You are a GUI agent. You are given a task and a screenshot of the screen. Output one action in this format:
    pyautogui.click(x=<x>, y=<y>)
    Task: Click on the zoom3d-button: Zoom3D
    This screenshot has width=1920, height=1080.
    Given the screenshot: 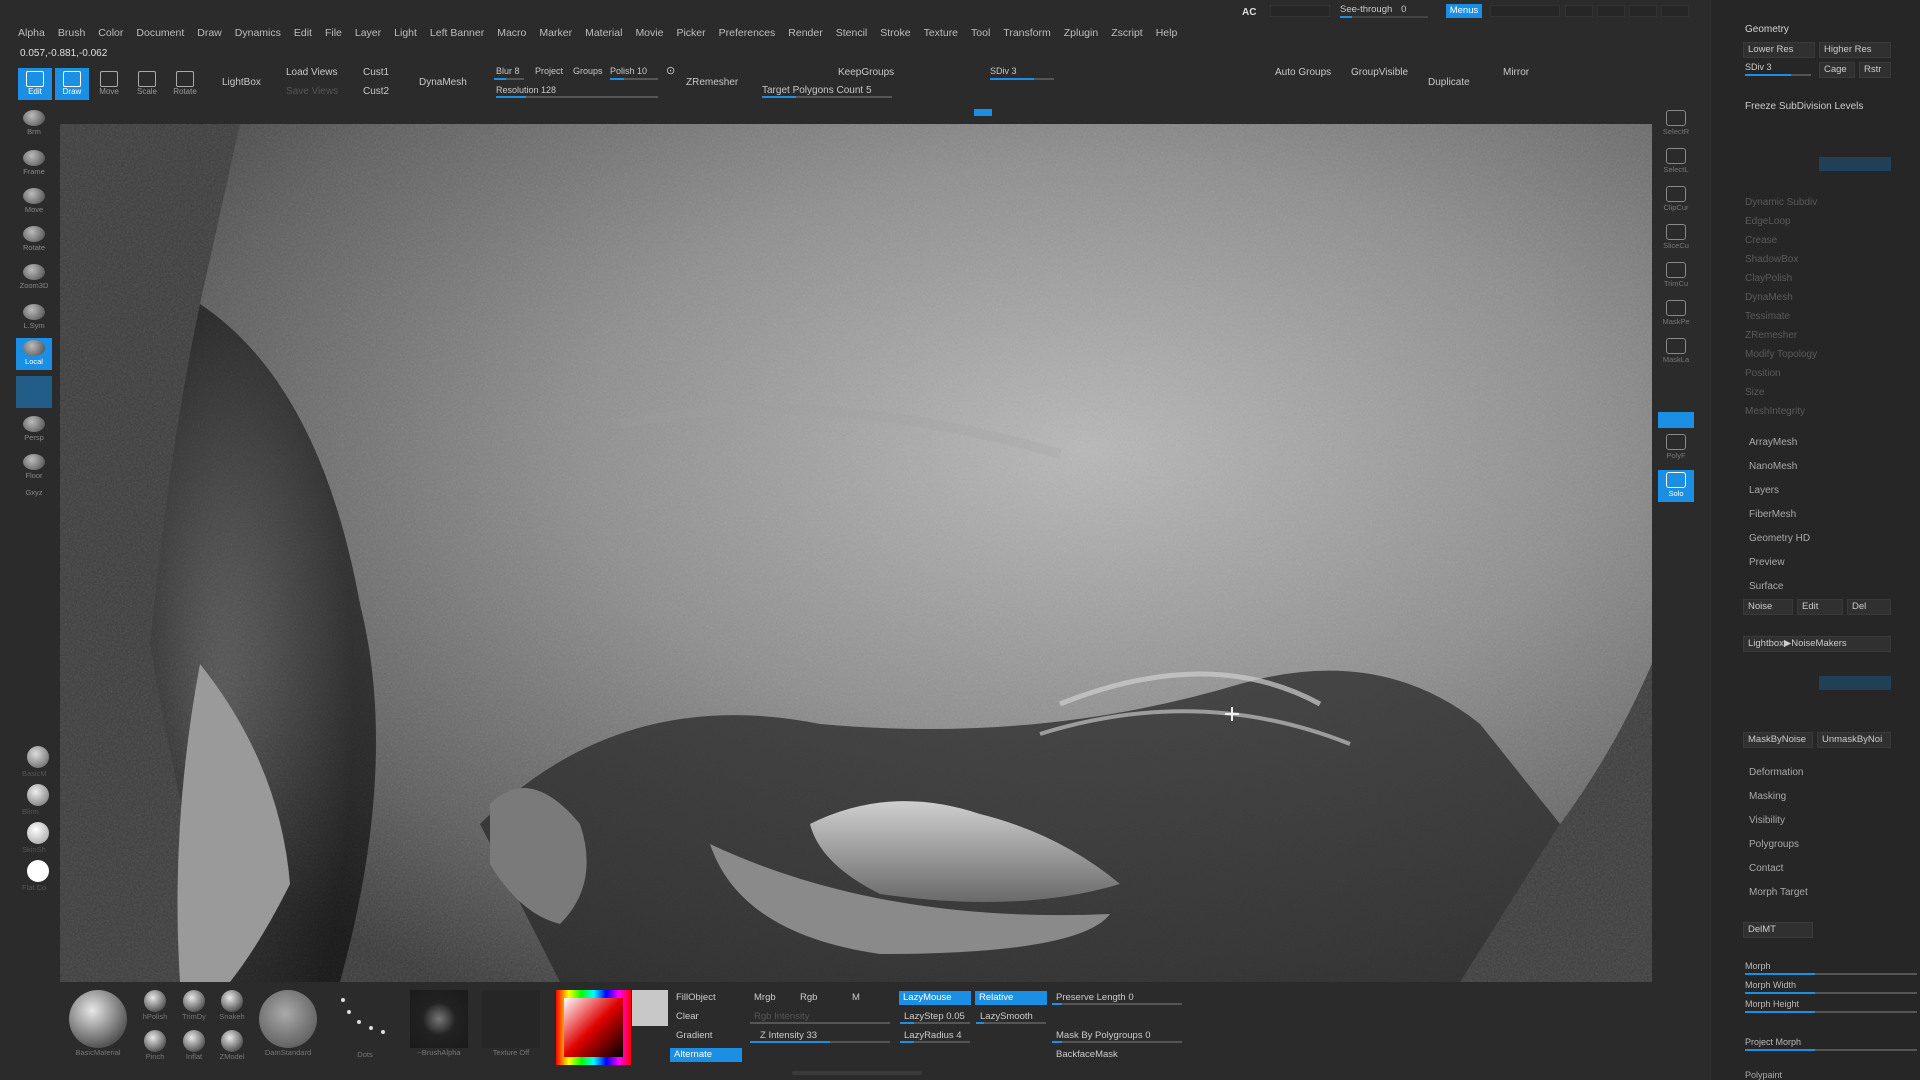 What is the action you would take?
    pyautogui.click(x=34, y=278)
    